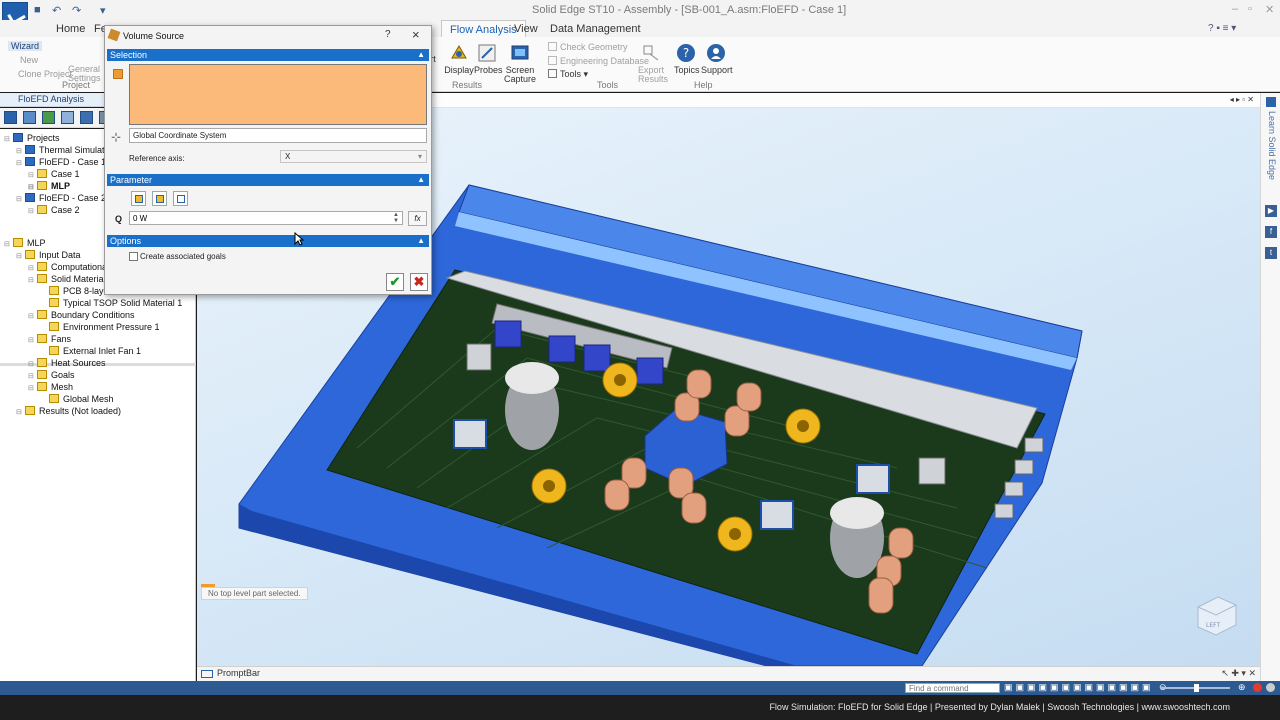  Describe the element at coordinates (114, 35) in the screenshot. I see `volume-source-icon` at that location.